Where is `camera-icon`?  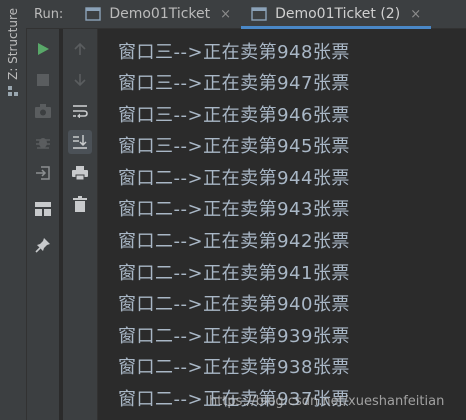 camera-icon is located at coordinates (43, 111).